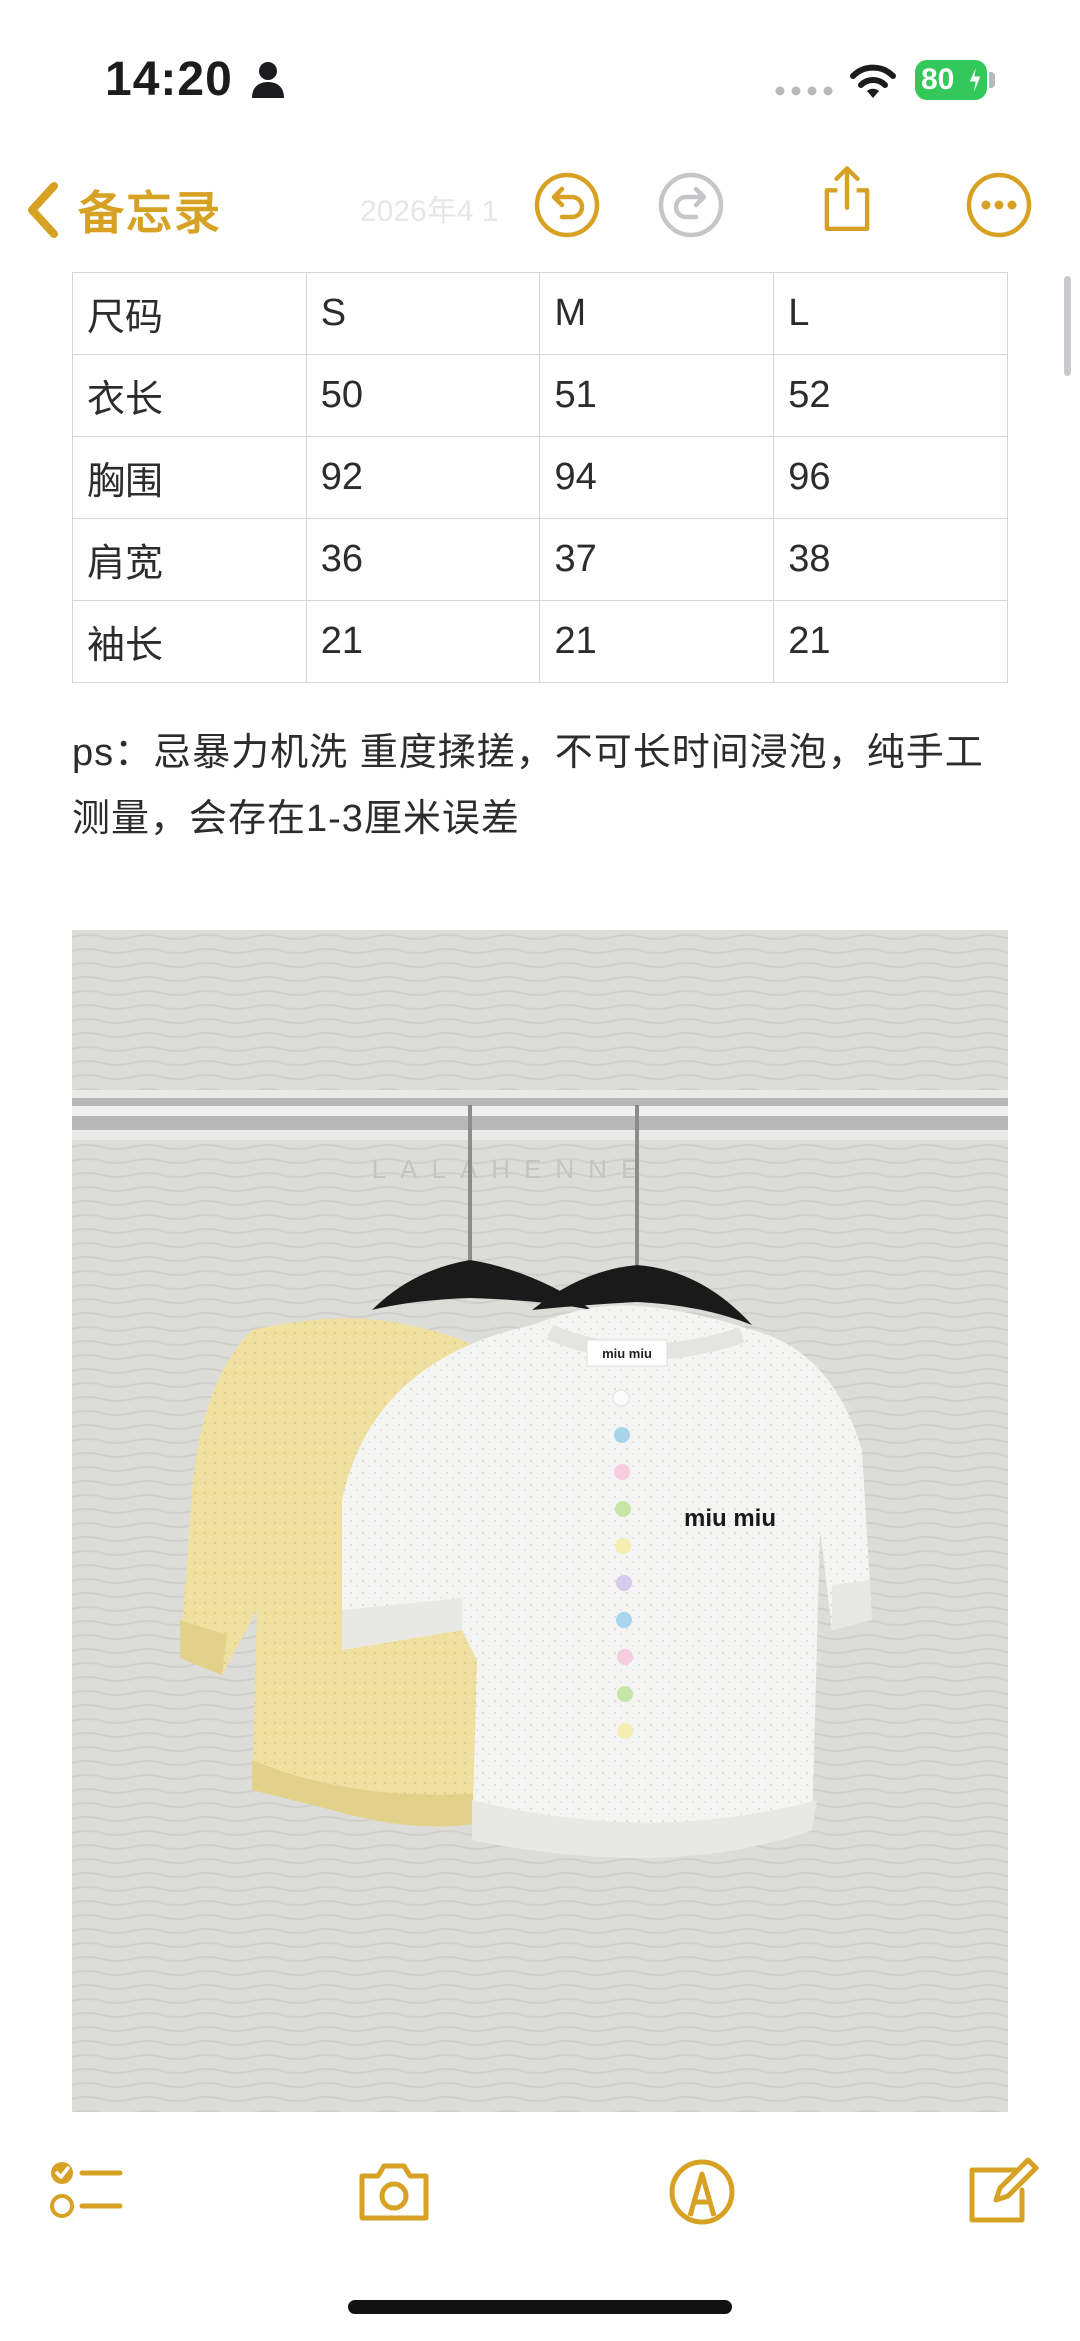 This screenshot has width=1080, height=2341. Describe the element at coordinates (86, 2191) in the screenshot. I see `checklist-icon` at that location.